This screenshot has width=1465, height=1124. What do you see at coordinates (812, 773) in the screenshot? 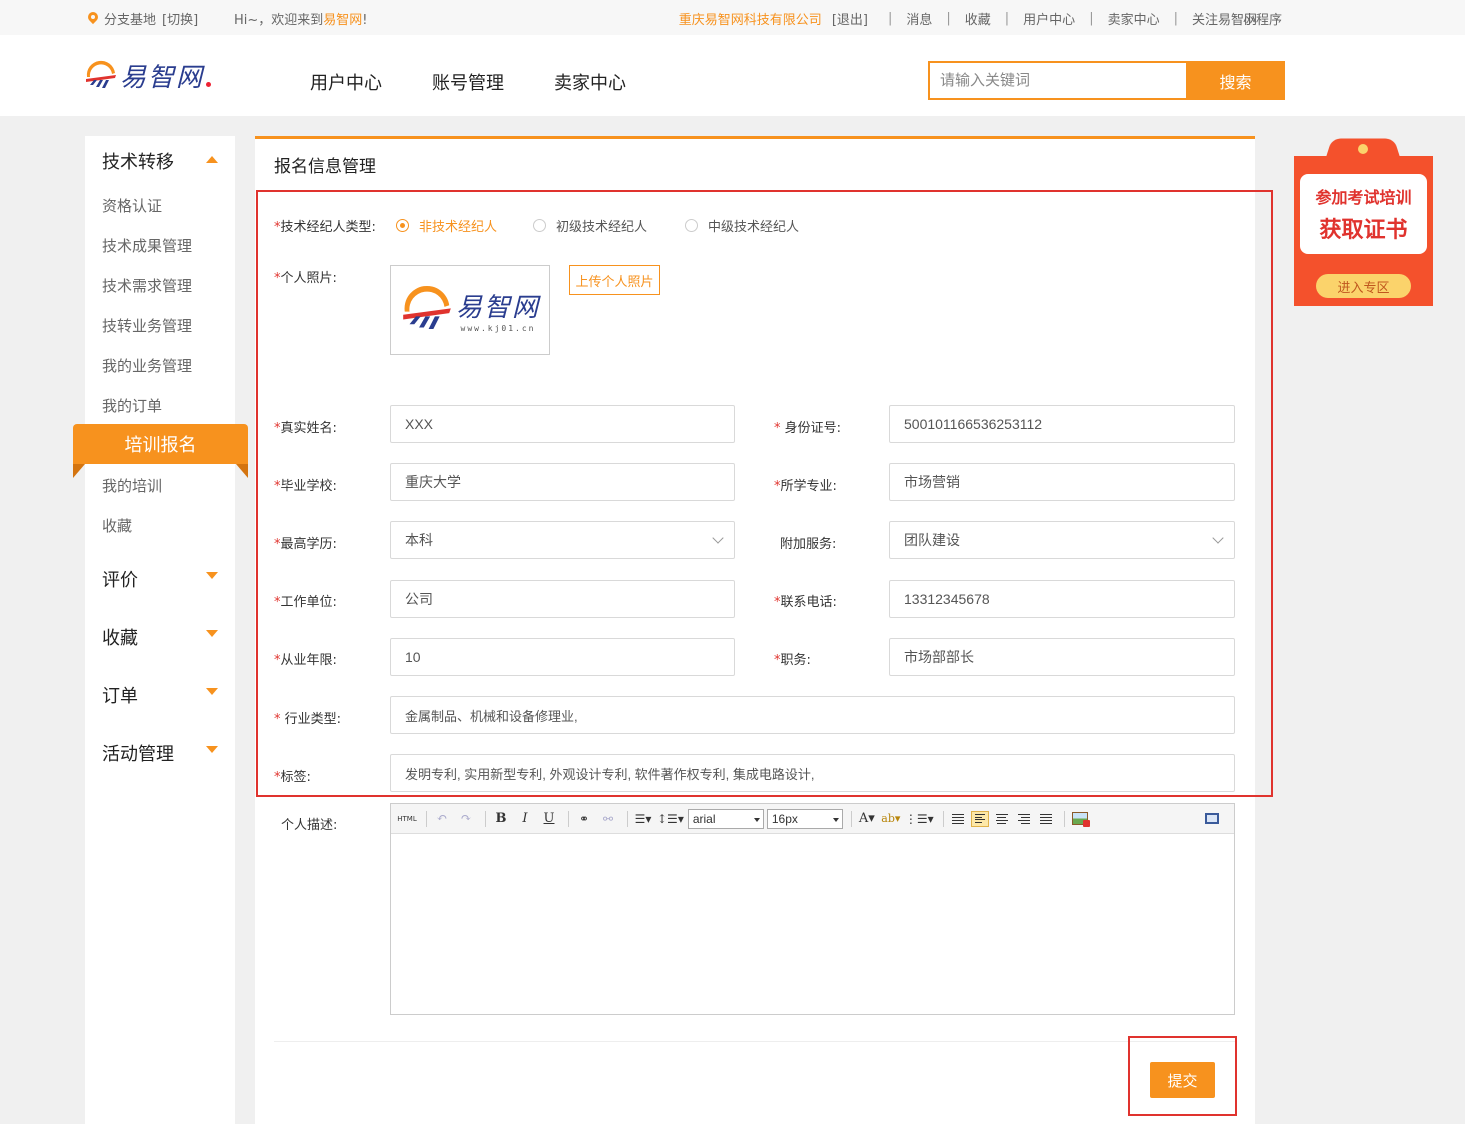
I see `tags-input: 发明专利, 实用新型专利, 外观设计专利, 软件著作权专利, 集成电路设计,` at bounding box center [812, 773].